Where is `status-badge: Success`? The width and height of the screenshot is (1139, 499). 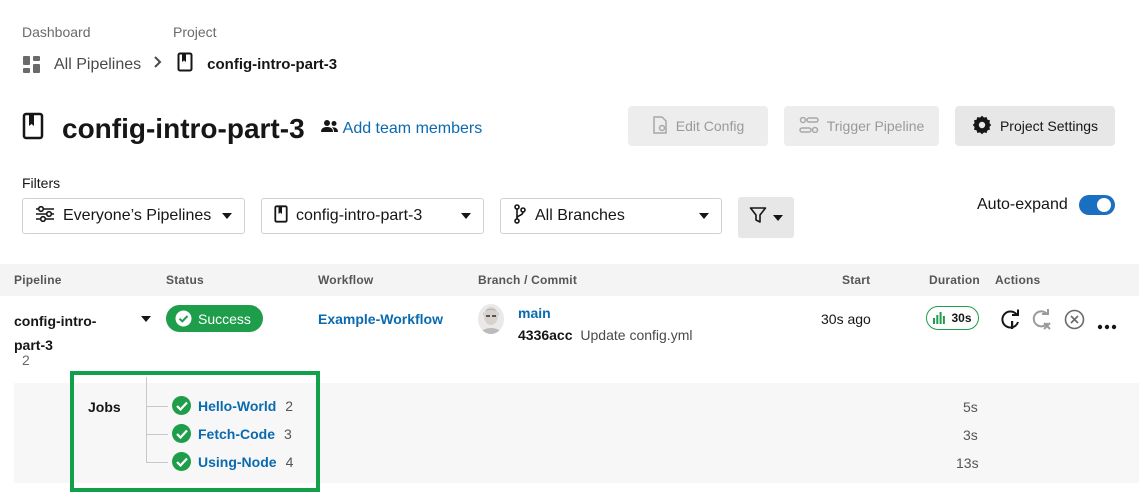
status-badge: Success is located at coordinates (214, 318).